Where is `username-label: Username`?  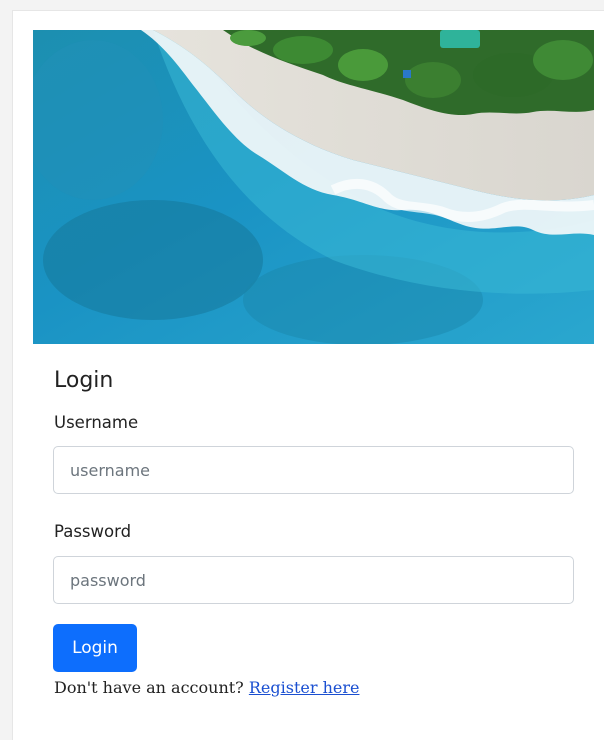
username-label: Username is located at coordinates (96, 422).